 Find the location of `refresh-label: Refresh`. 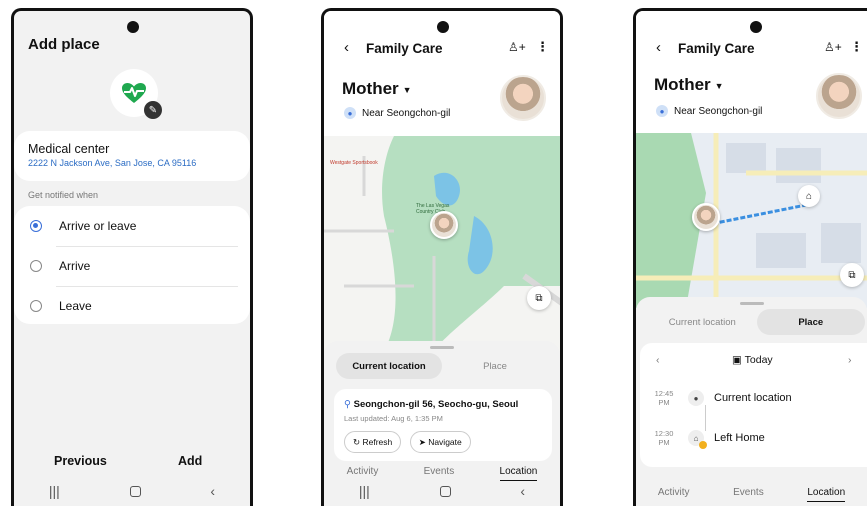

refresh-label: Refresh is located at coordinates (377, 442).